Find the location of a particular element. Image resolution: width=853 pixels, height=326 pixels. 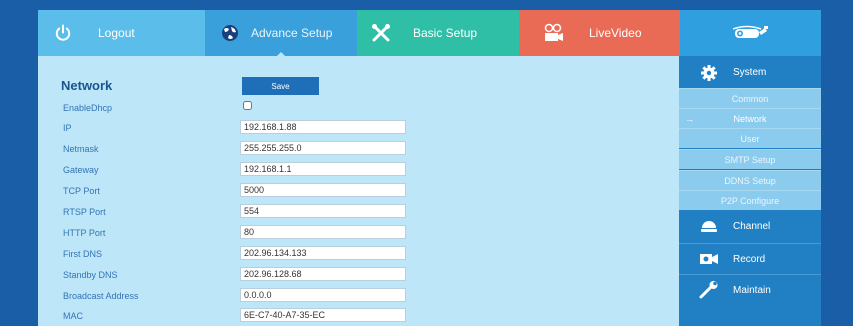

netmask-label: Netmask is located at coordinates (81, 149).